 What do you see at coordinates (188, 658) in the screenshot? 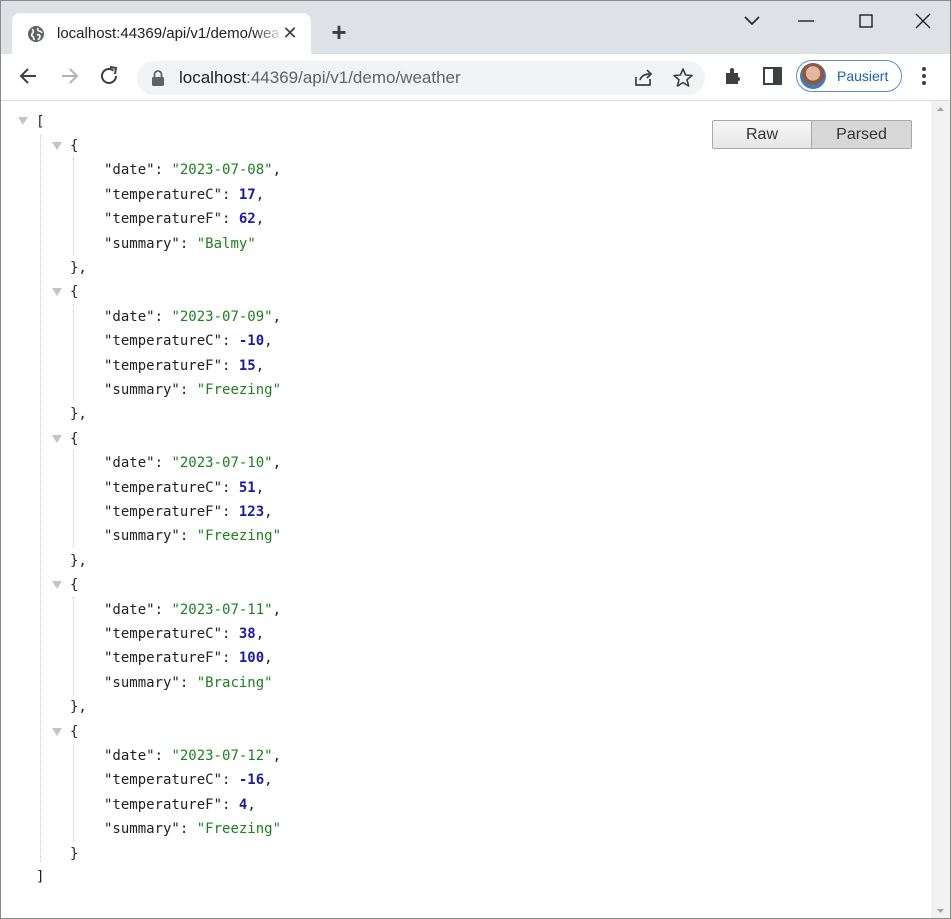
I see `json-entry-temperatureF: "temperatureF": 100,` at bounding box center [188, 658].